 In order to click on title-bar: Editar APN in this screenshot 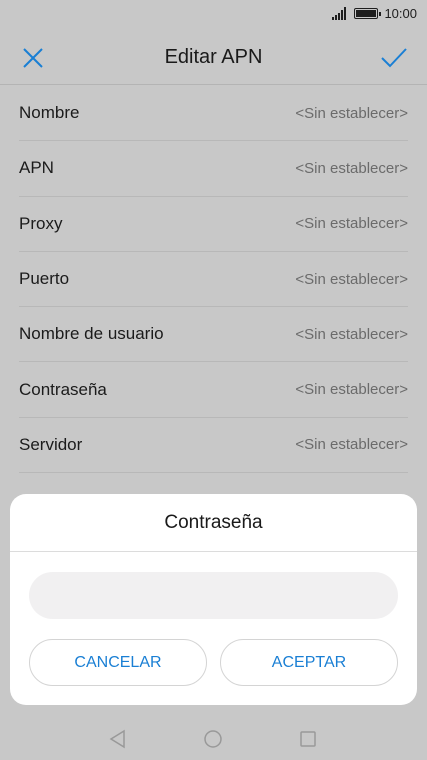, I will do `click(213, 57)`.